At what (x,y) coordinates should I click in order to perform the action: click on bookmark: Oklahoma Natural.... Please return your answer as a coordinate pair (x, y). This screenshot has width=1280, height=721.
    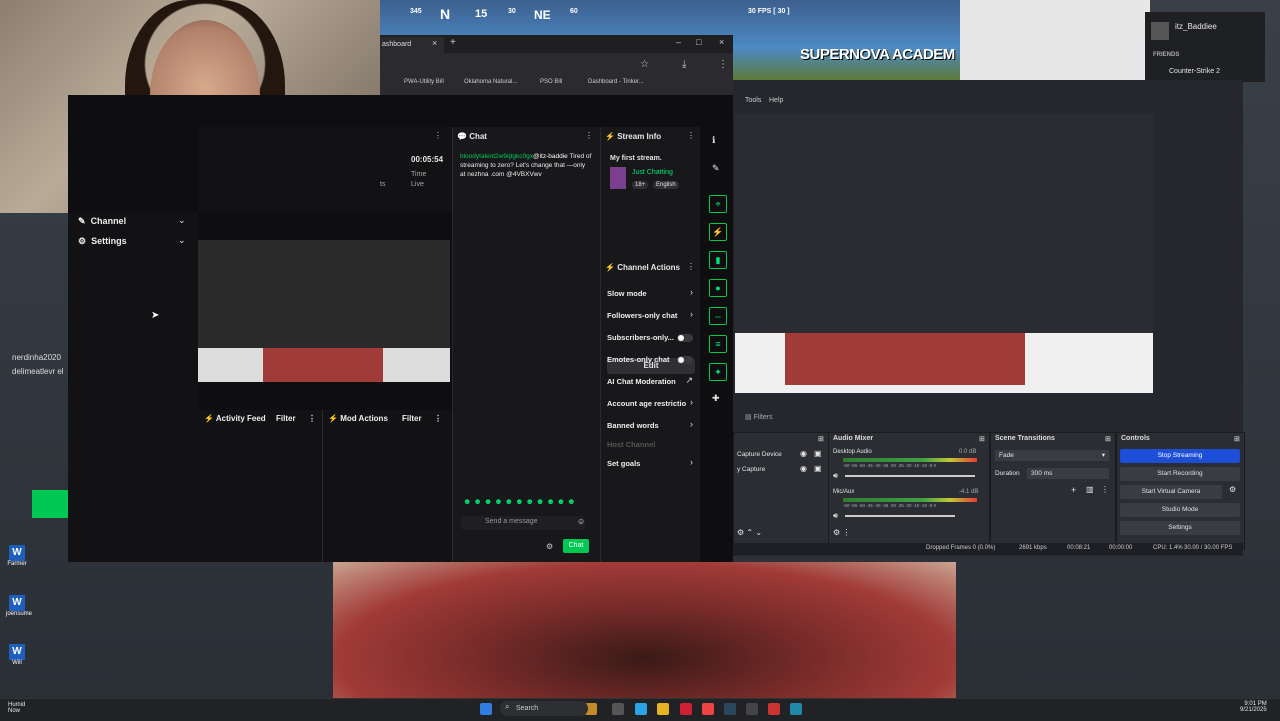
    Looking at the image, I should click on (490, 82).